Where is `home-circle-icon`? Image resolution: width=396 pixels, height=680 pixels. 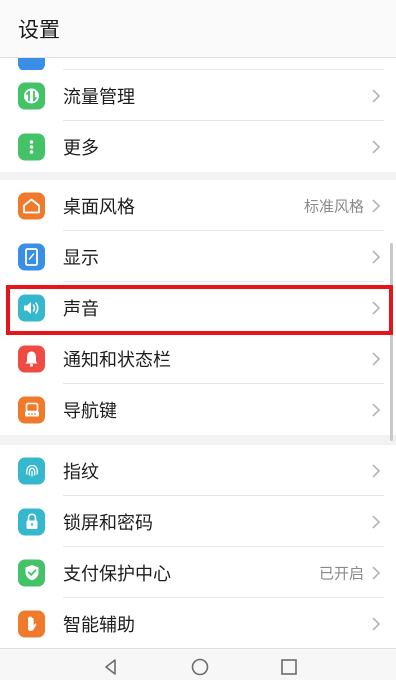
home-circle-icon is located at coordinates (200, 667).